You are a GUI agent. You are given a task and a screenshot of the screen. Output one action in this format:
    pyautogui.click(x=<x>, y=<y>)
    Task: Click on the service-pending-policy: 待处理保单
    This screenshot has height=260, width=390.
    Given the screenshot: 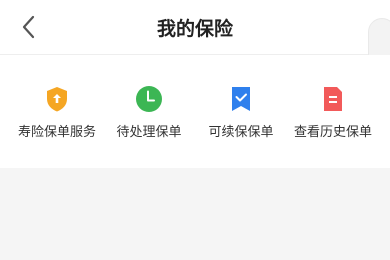 What is the action you would take?
    pyautogui.click(x=149, y=112)
    